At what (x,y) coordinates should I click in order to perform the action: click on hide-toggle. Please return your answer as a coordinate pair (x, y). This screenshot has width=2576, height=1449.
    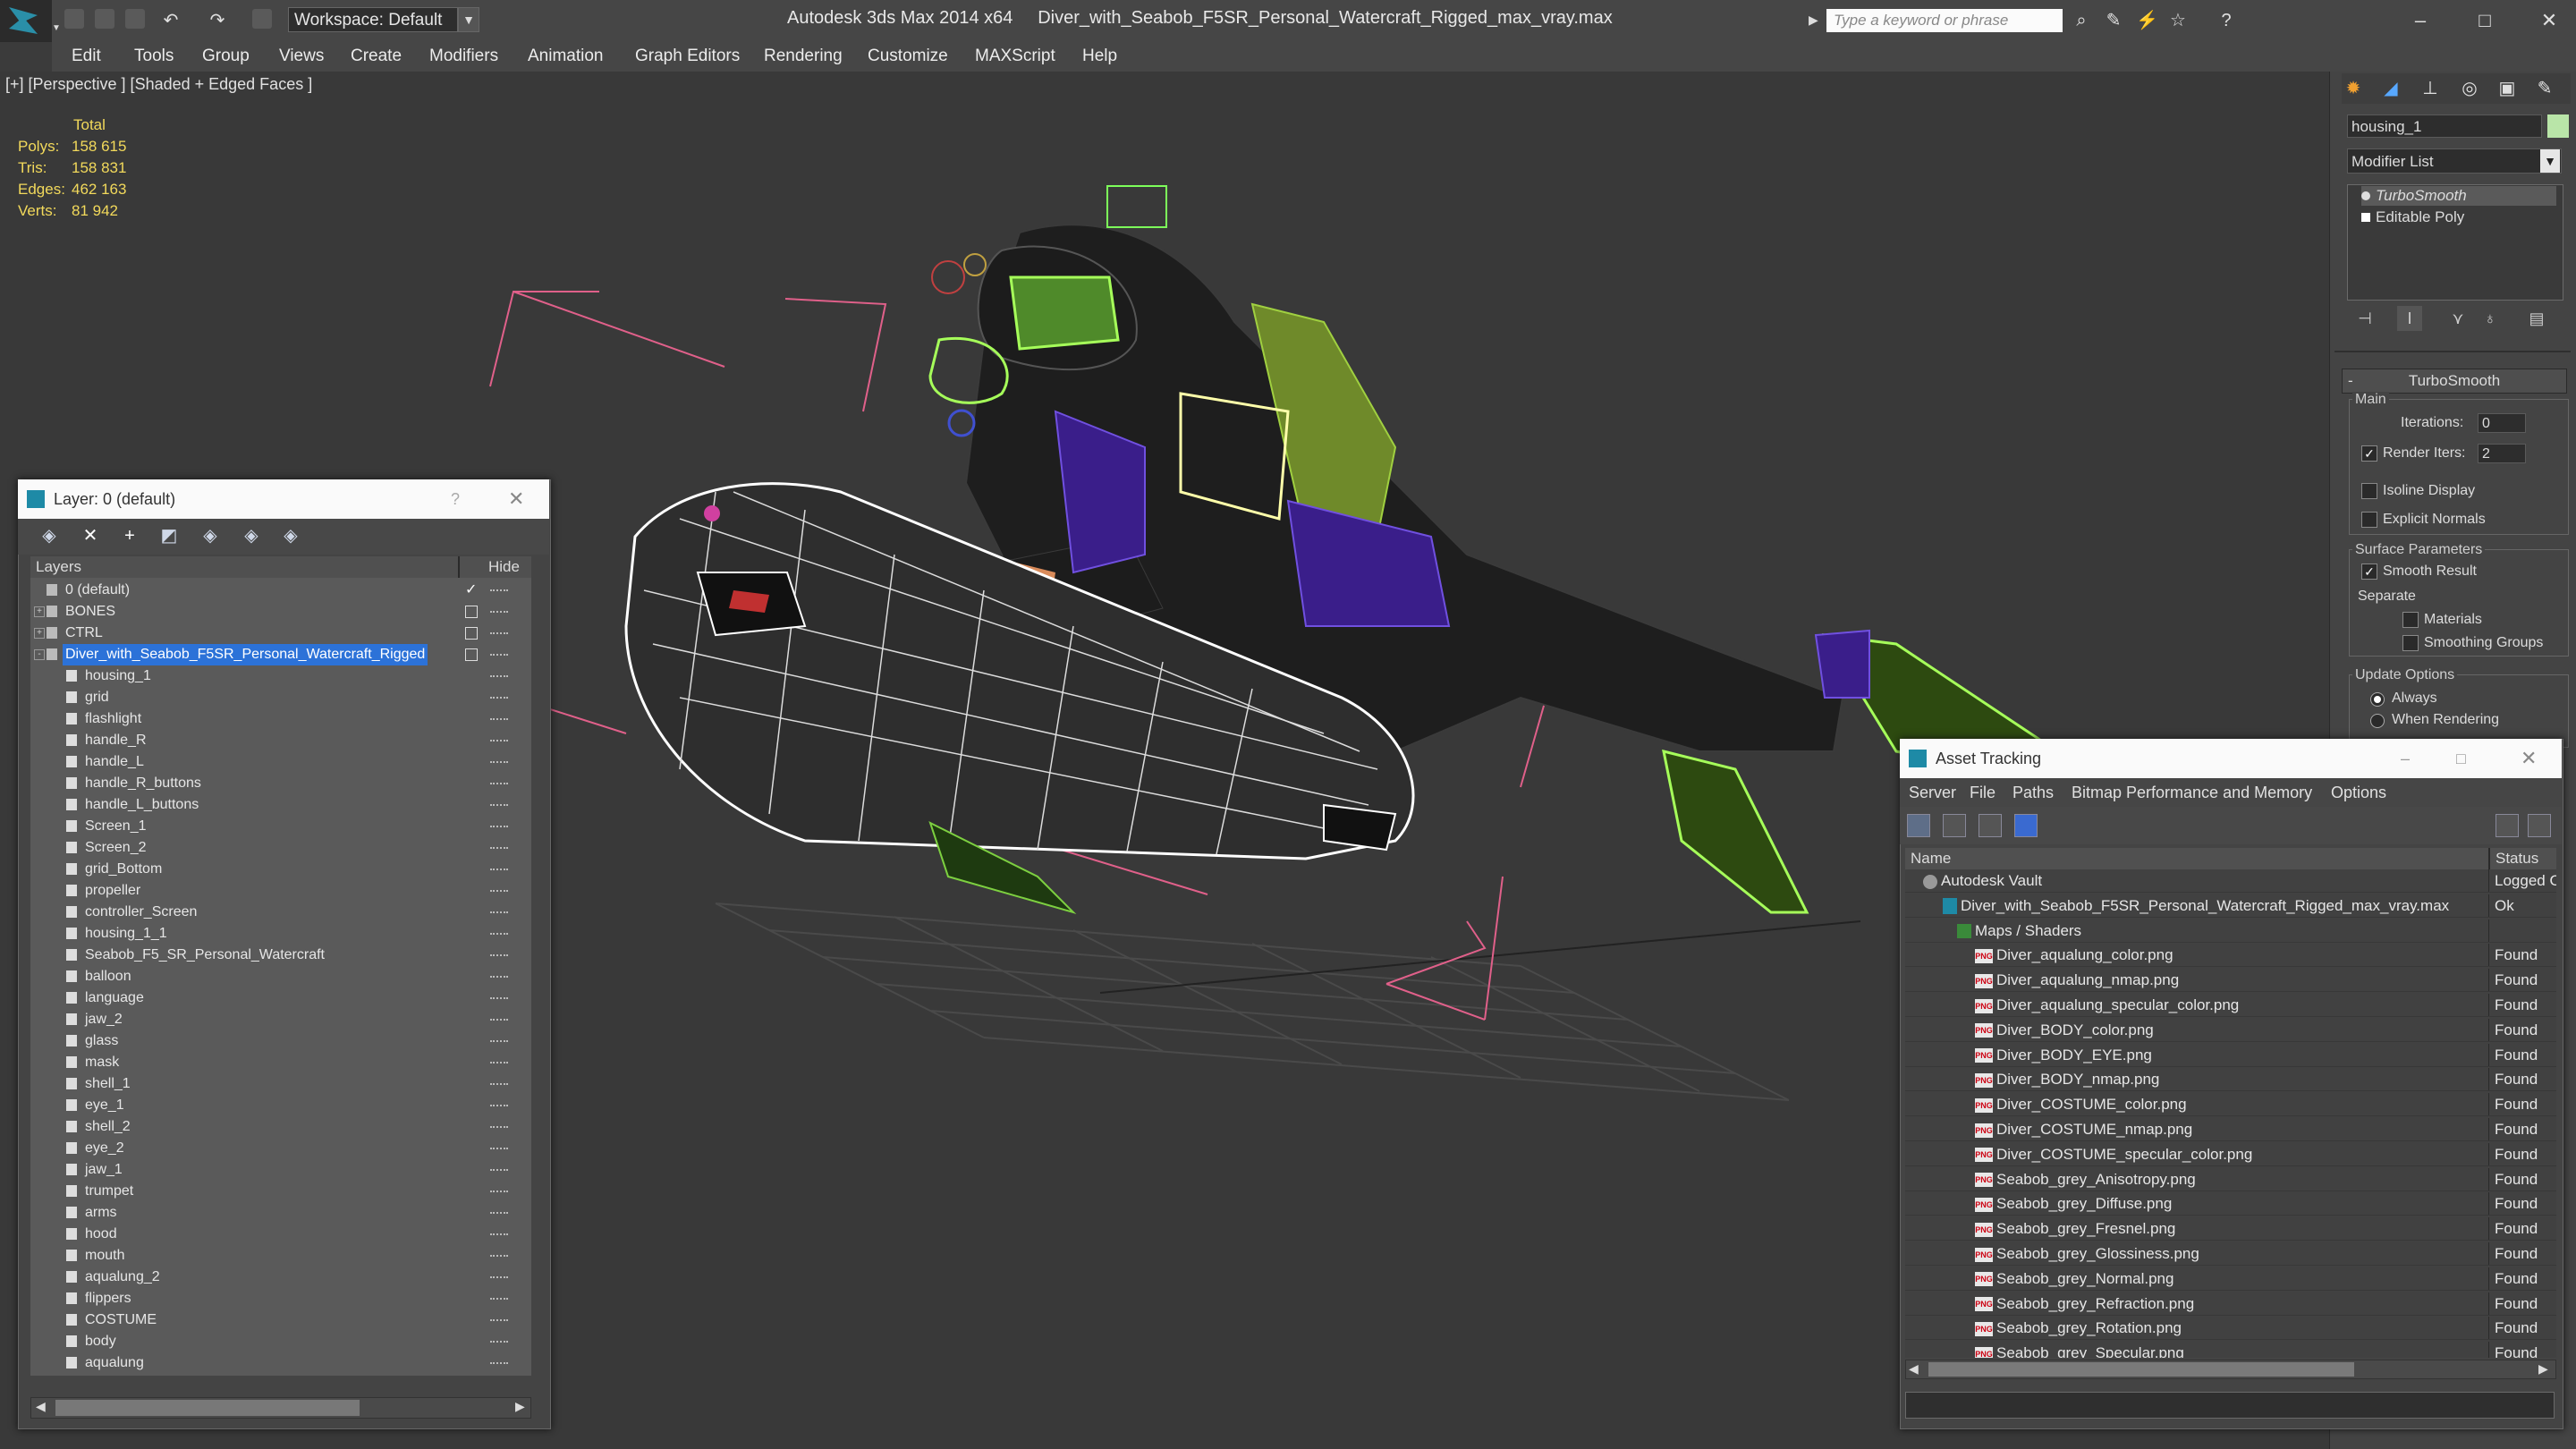
    Looking at the image, I should click on (471, 654).